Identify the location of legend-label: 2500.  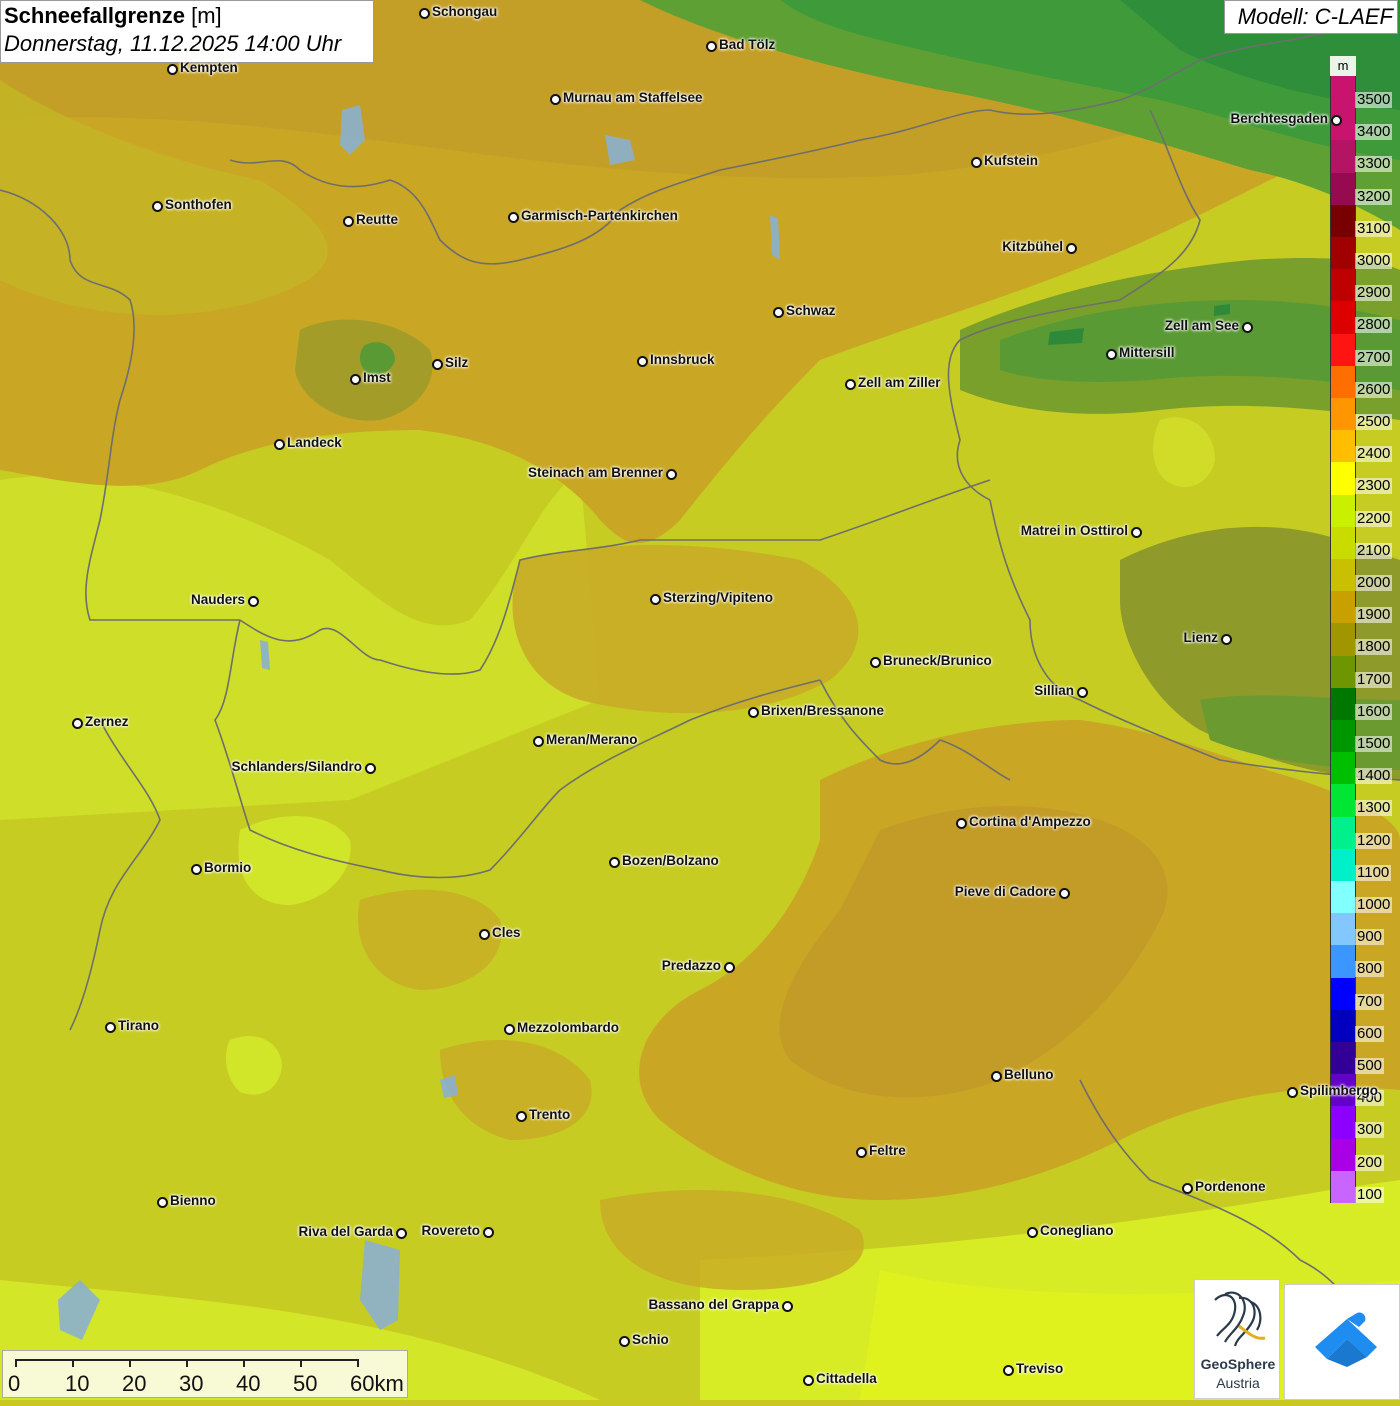
(1374, 421).